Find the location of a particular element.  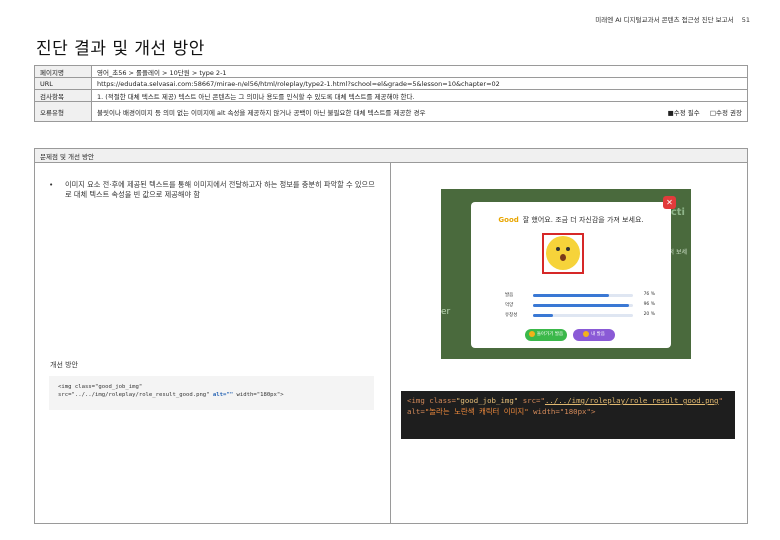

code-alt-attr: alt="" is located at coordinates (223, 395).